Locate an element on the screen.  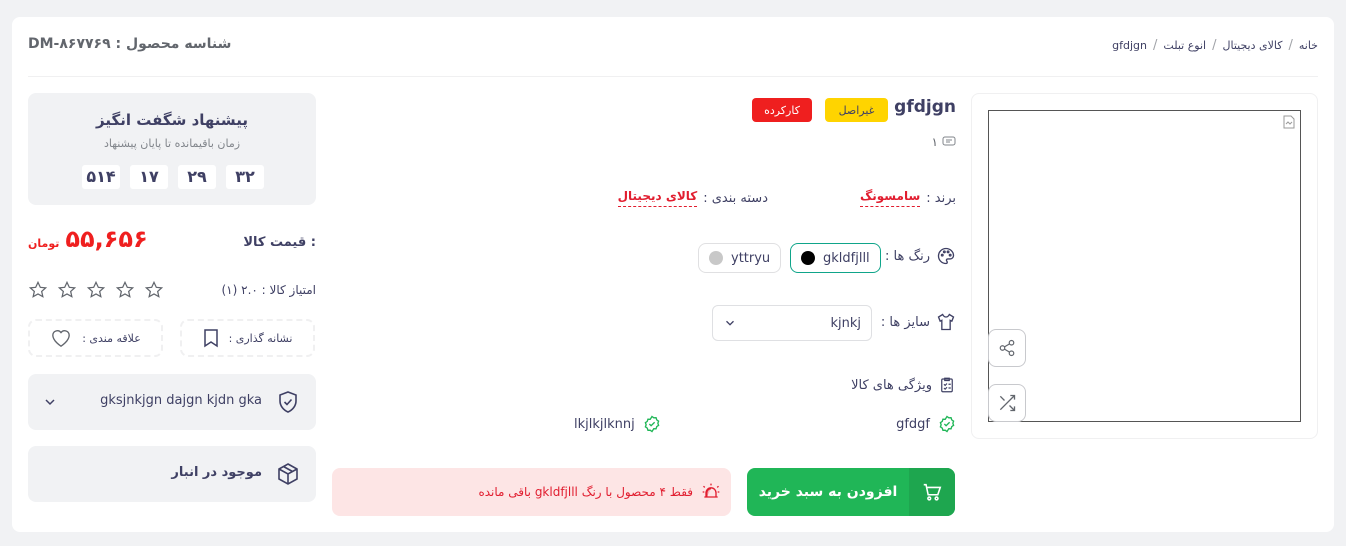
shuffle-icon is located at coordinates (1007, 403).